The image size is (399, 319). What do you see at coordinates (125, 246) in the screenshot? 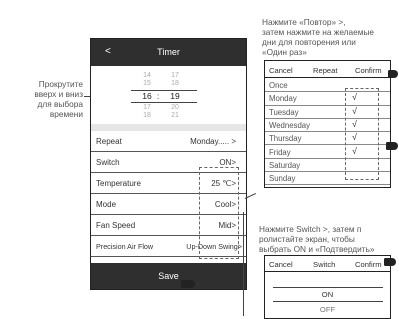
I see `row-label: Precision Air Flow` at bounding box center [125, 246].